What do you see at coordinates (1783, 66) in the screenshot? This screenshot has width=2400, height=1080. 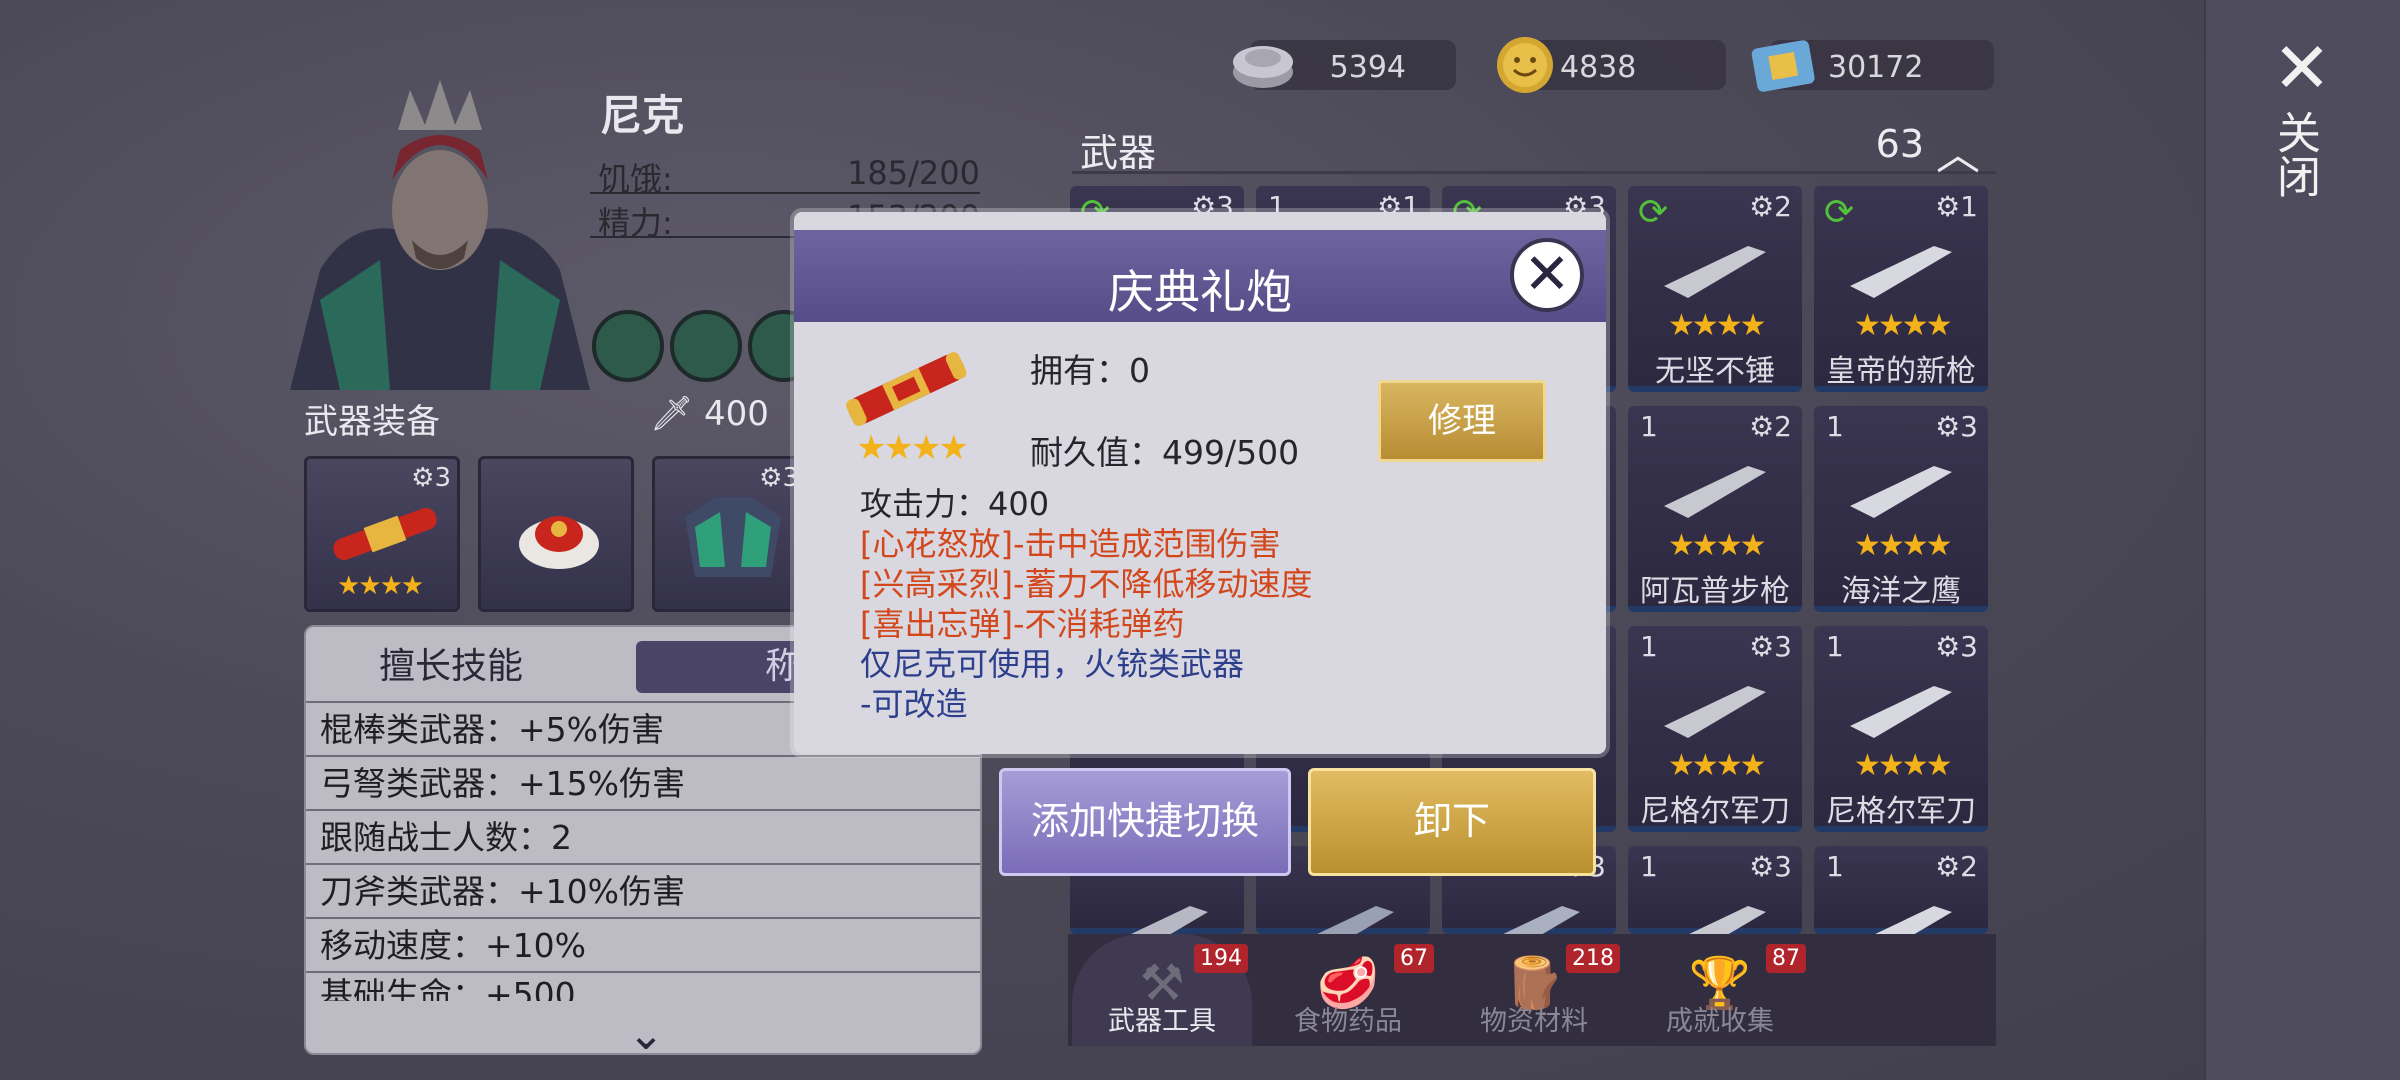 I see `ticket-card-icon` at bounding box center [1783, 66].